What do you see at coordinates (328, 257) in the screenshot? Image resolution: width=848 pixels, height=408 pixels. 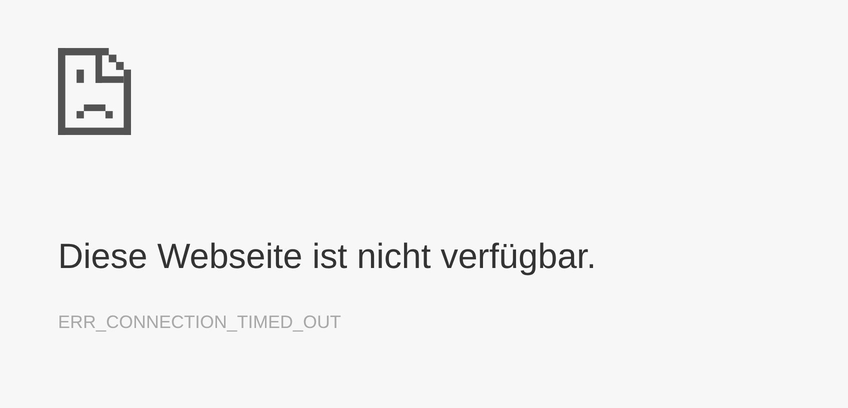 I see `error-heading: Diese Webseite ist nicht verfügbar.` at bounding box center [328, 257].